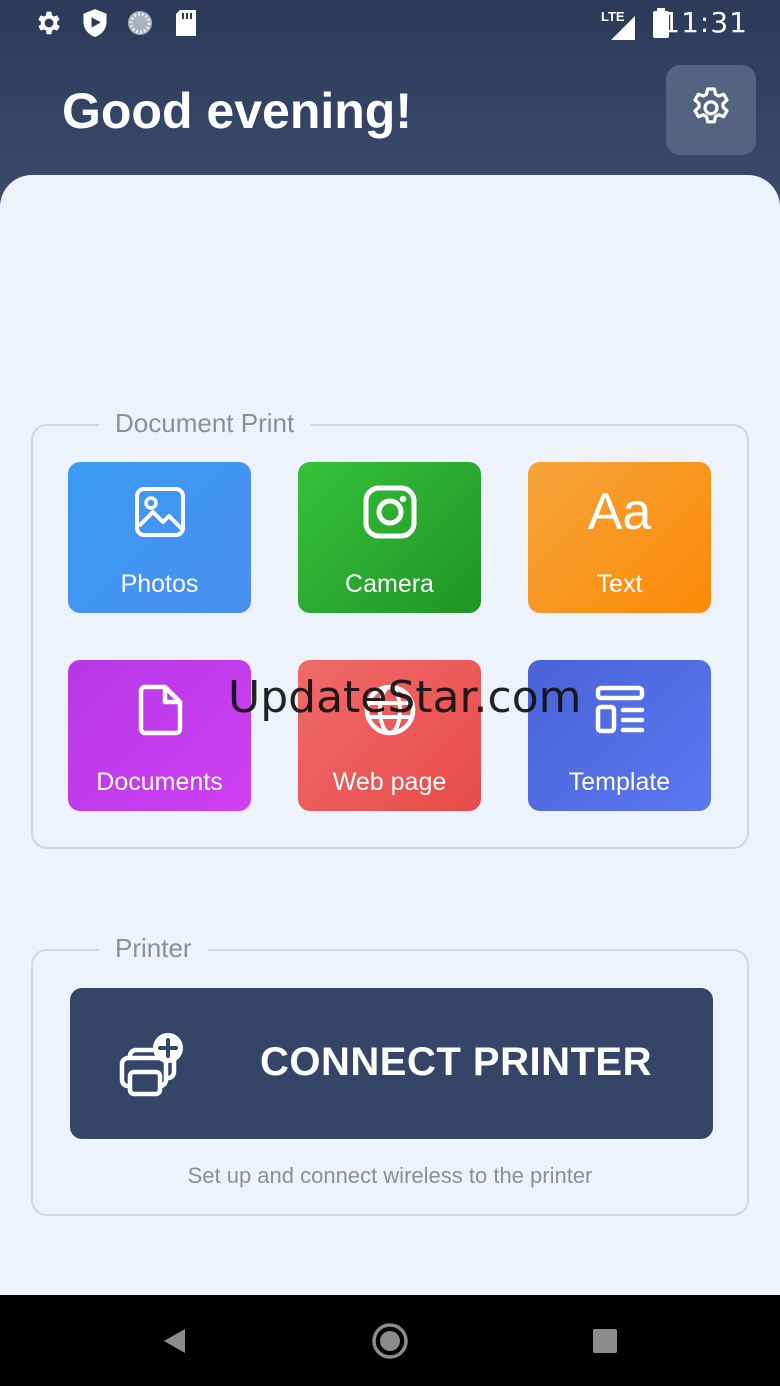 Image resolution: width=780 pixels, height=1386 pixels. What do you see at coordinates (160, 512) in the screenshot?
I see `image-icon` at bounding box center [160, 512].